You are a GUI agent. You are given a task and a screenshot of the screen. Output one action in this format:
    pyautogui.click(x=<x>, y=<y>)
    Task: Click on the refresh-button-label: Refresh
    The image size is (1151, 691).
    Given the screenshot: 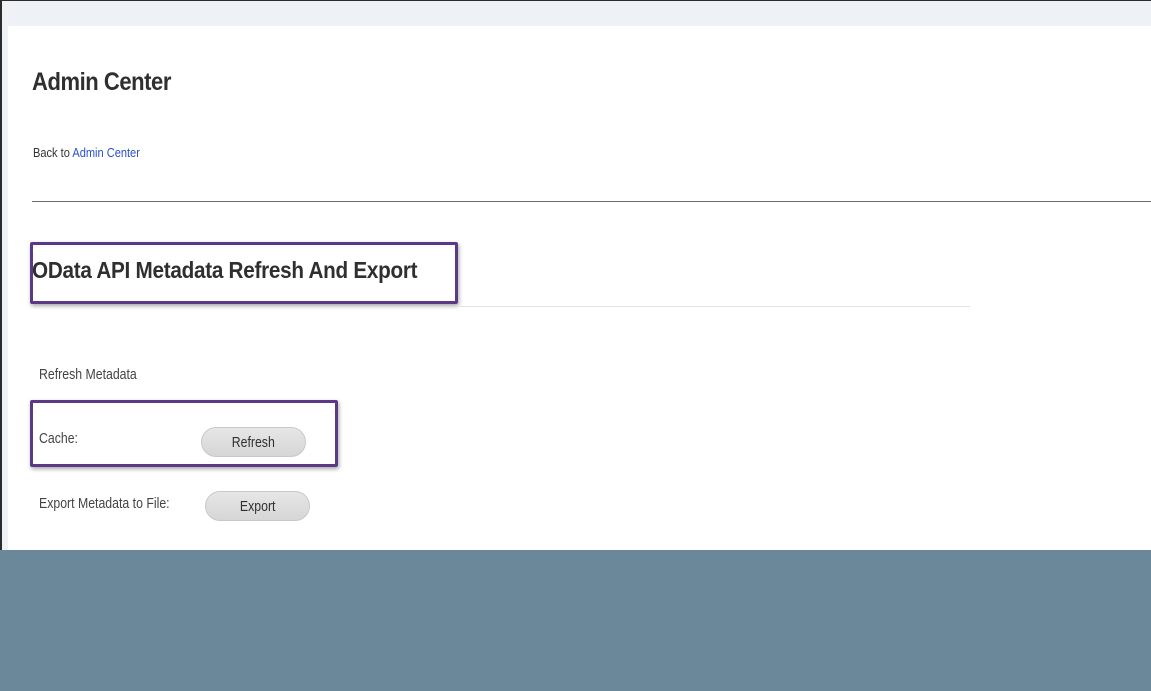 What is the action you would take?
    pyautogui.click(x=253, y=442)
    